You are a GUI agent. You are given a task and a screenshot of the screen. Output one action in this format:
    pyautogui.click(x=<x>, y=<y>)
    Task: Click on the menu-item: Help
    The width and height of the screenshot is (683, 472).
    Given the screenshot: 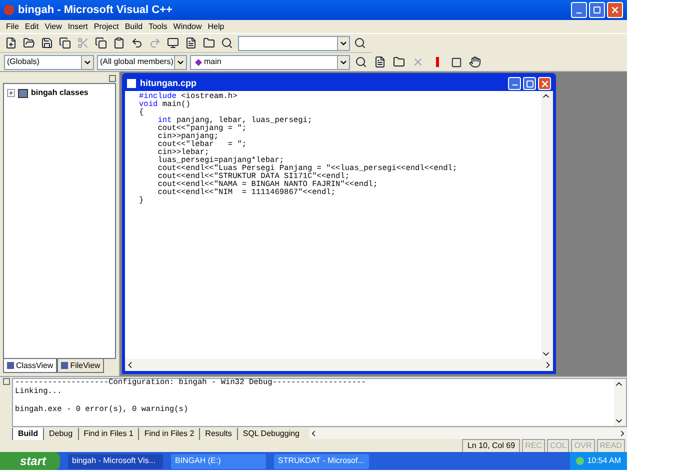 What is the action you would take?
    pyautogui.click(x=216, y=26)
    